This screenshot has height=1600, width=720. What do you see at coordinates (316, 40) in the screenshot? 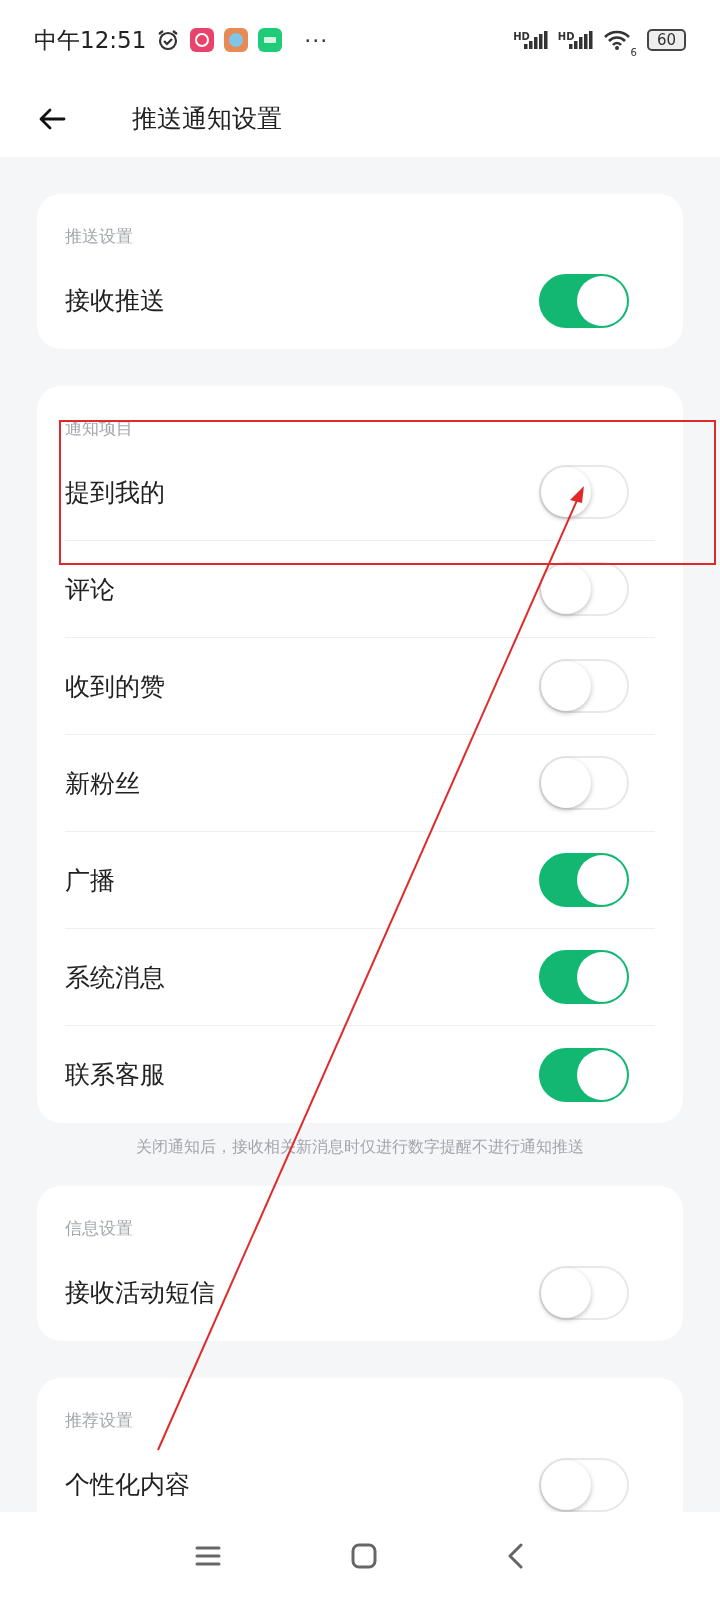
I see `more-notifications: ···` at bounding box center [316, 40].